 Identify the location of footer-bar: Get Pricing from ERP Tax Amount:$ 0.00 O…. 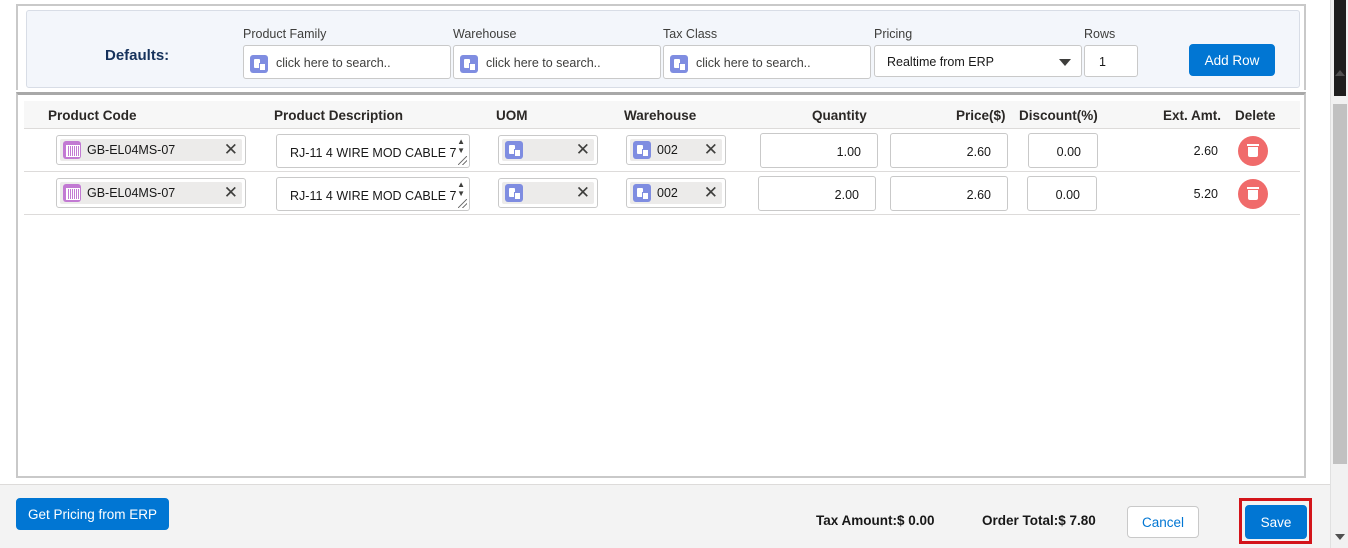
(665, 516).